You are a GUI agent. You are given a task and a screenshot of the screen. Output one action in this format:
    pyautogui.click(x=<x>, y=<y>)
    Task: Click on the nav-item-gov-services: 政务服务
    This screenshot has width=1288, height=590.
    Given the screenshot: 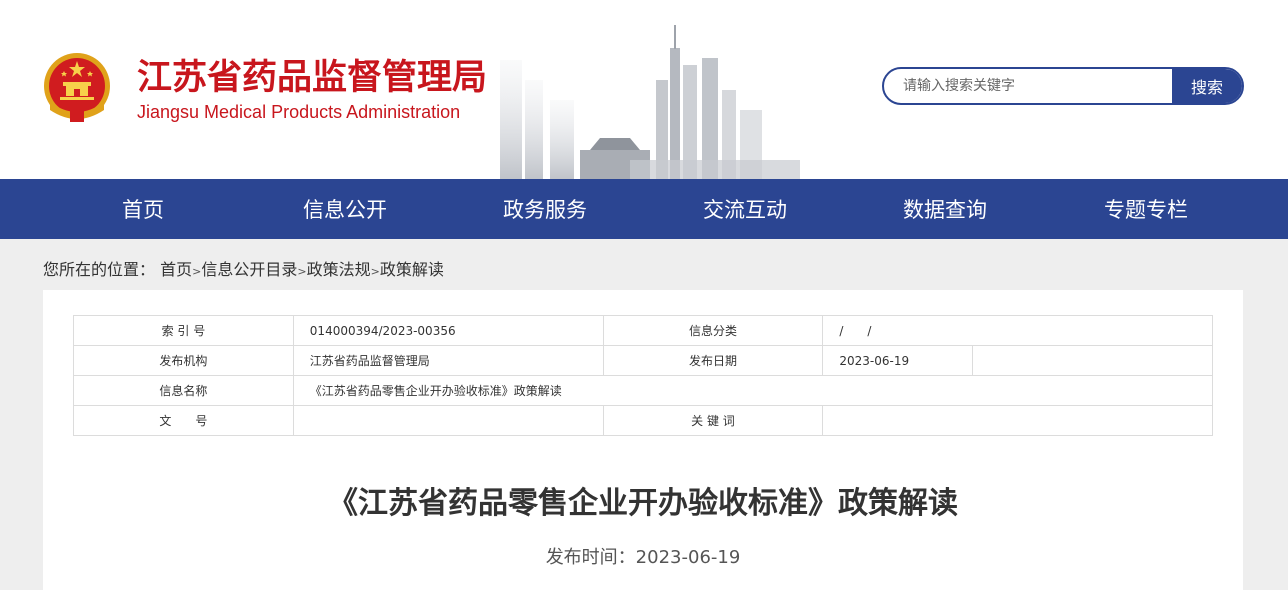 What is the action you would take?
    pyautogui.click(x=487, y=209)
    